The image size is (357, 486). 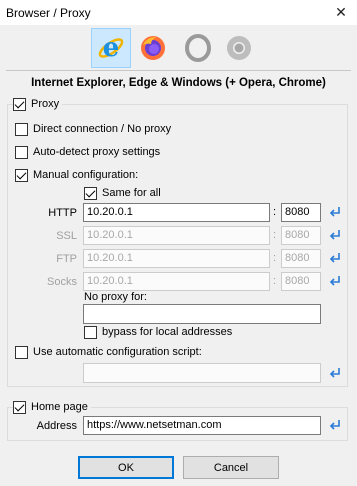 What do you see at coordinates (21, 352) in the screenshot?
I see `auto-script-checkbox` at bounding box center [21, 352].